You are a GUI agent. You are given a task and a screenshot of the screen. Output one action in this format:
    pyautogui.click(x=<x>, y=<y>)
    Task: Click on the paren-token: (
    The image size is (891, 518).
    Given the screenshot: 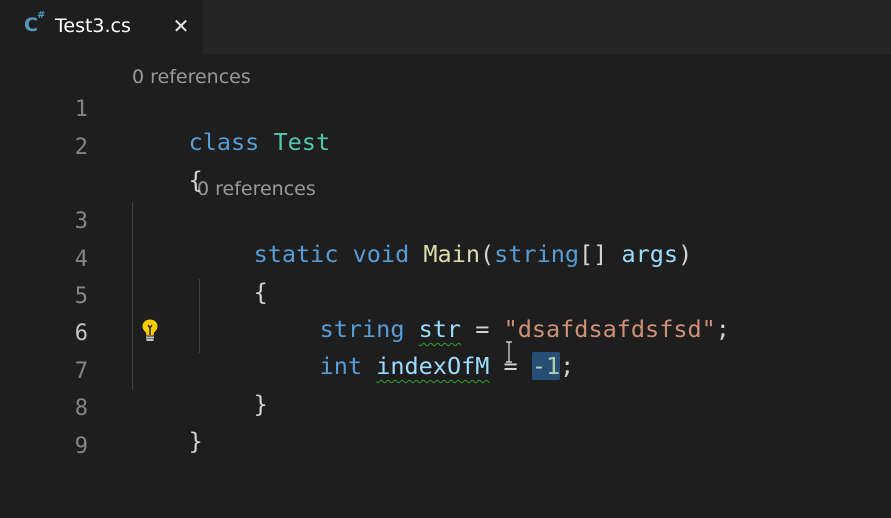 What is the action you would take?
    pyautogui.click(x=487, y=254)
    